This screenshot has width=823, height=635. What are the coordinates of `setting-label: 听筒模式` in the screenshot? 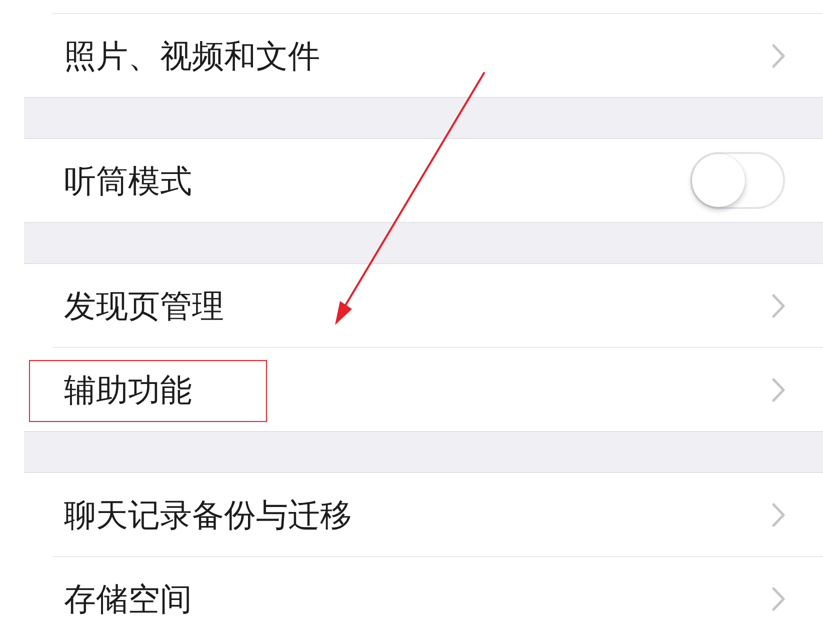 It's located at (128, 181).